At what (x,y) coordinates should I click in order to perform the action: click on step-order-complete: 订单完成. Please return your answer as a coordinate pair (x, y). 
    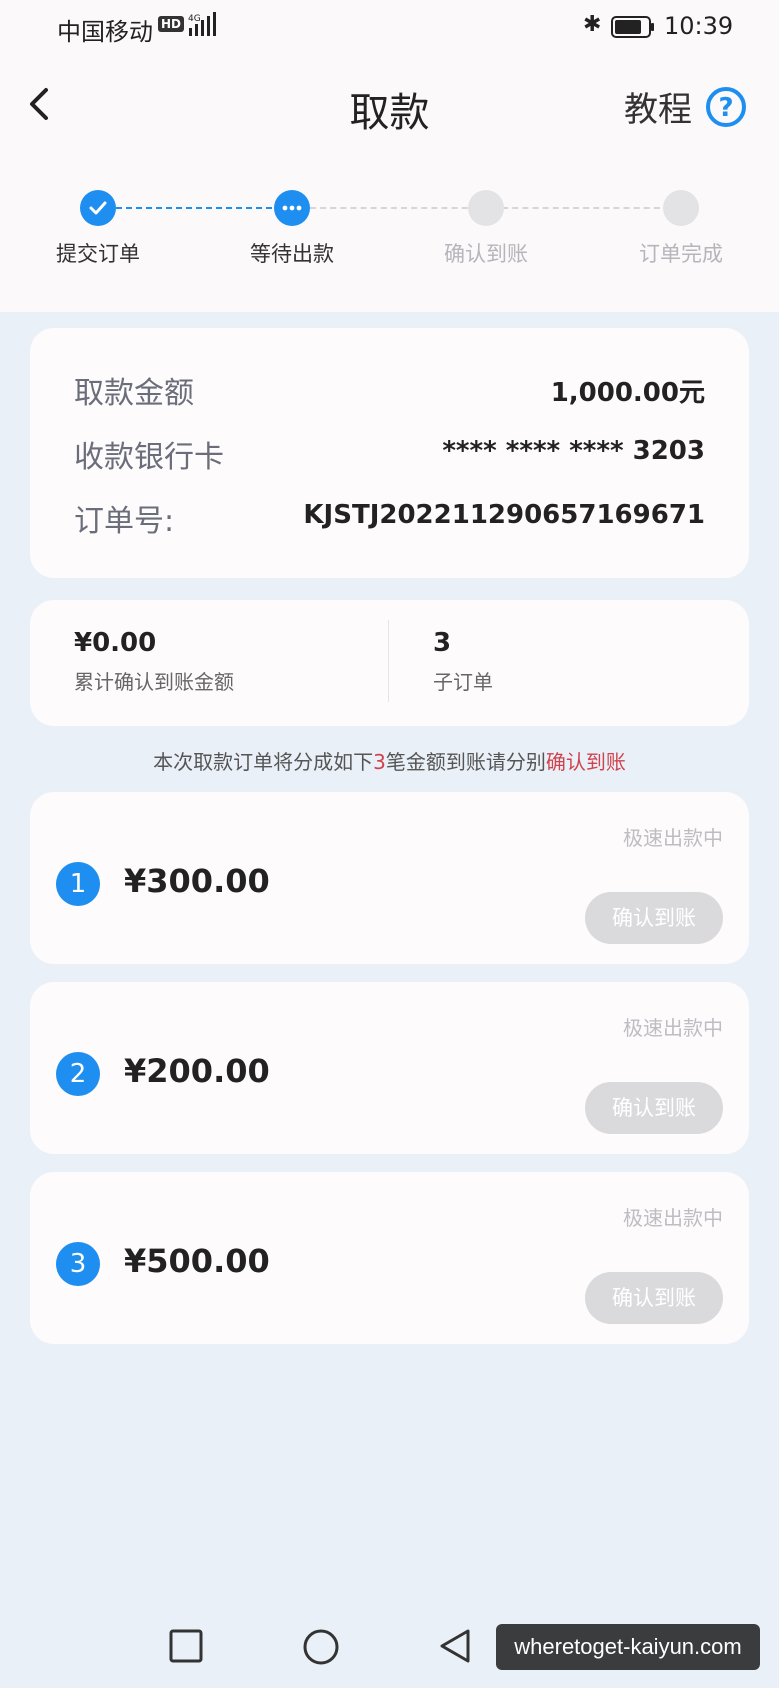
    Looking at the image, I should click on (681, 227).